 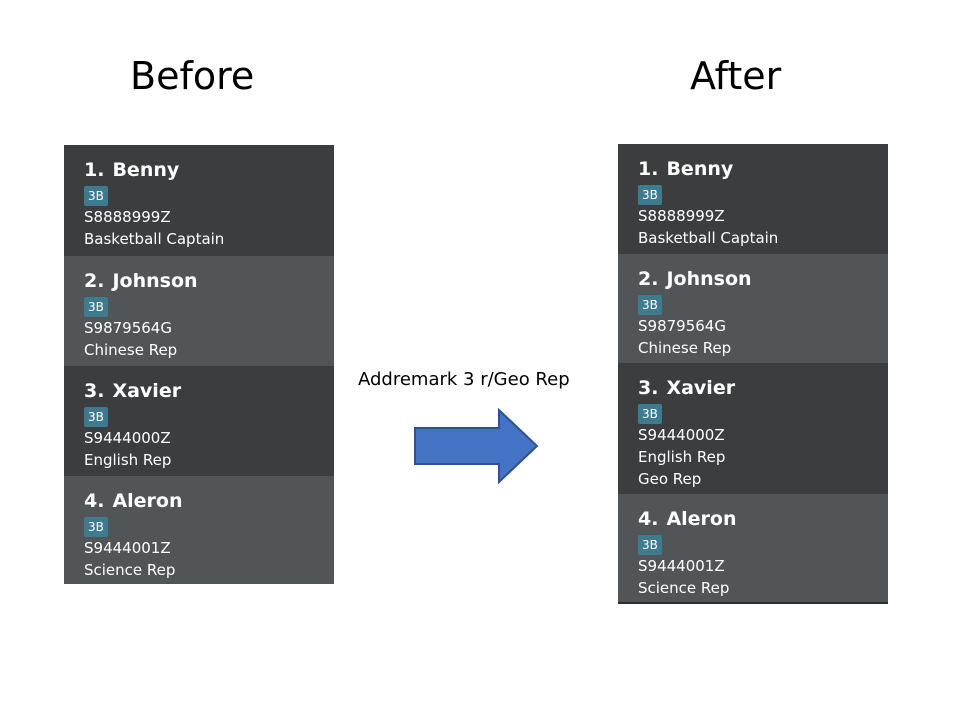 What do you see at coordinates (670, 479) in the screenshot?
I see `person-remark: Geo Rep` at bounding box center [670, 479].